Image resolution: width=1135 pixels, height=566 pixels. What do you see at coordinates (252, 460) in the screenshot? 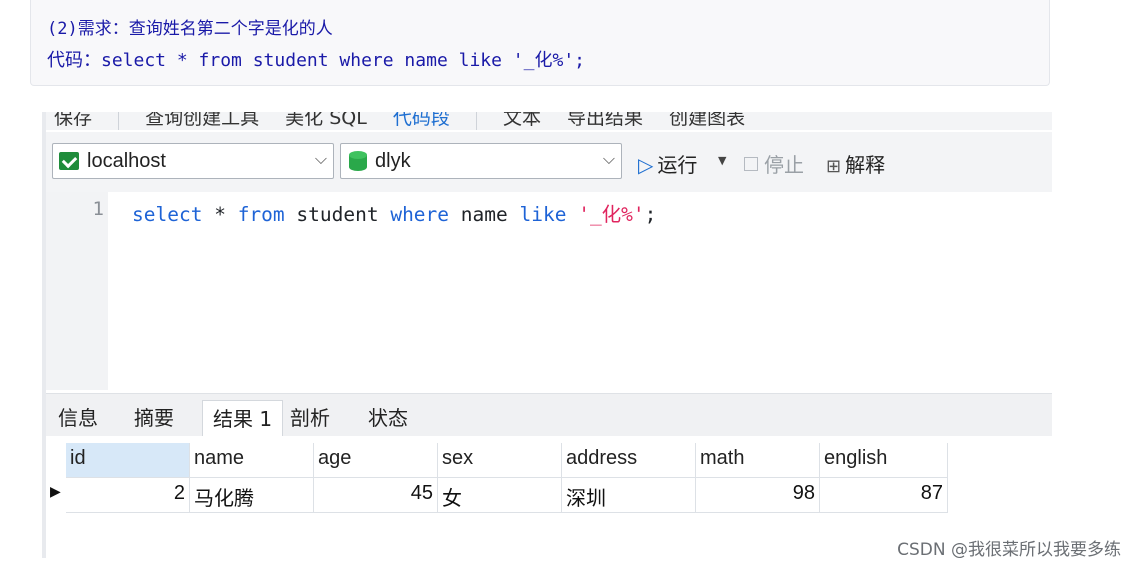
I see `column-header-name: name` at bounding box center [252, 460].